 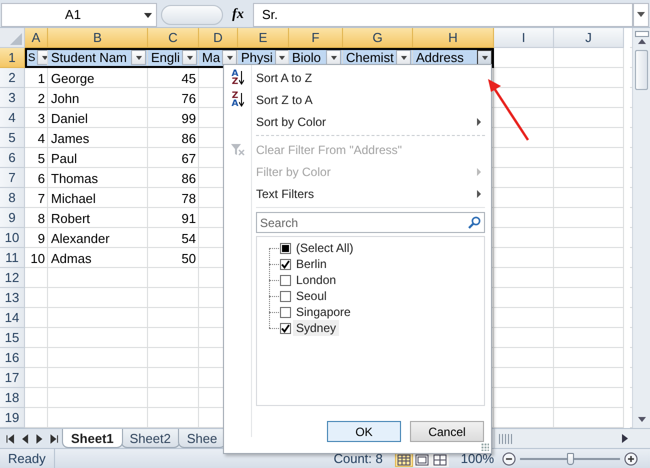 I want to click on checkbox-label: Singapore, so click(x=323, y=312).